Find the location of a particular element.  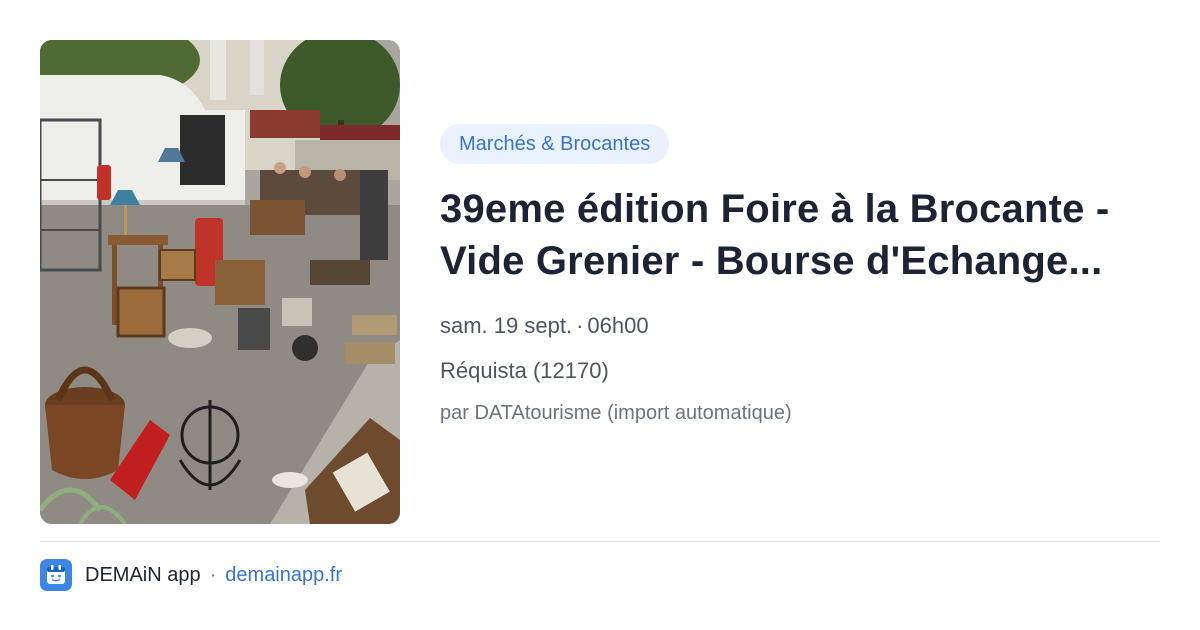

category-tag: Marchés & Brocantes is located at coordinates (555, 144).